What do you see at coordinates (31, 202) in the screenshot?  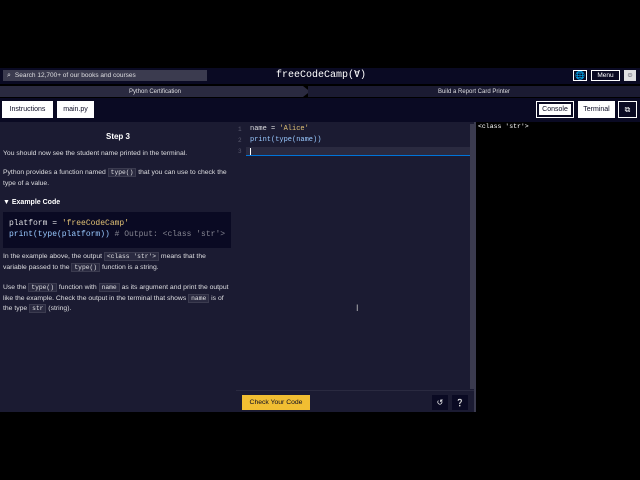 I see `example-code-toggle: ▼ Example Code` at bounding box center [31, 202].